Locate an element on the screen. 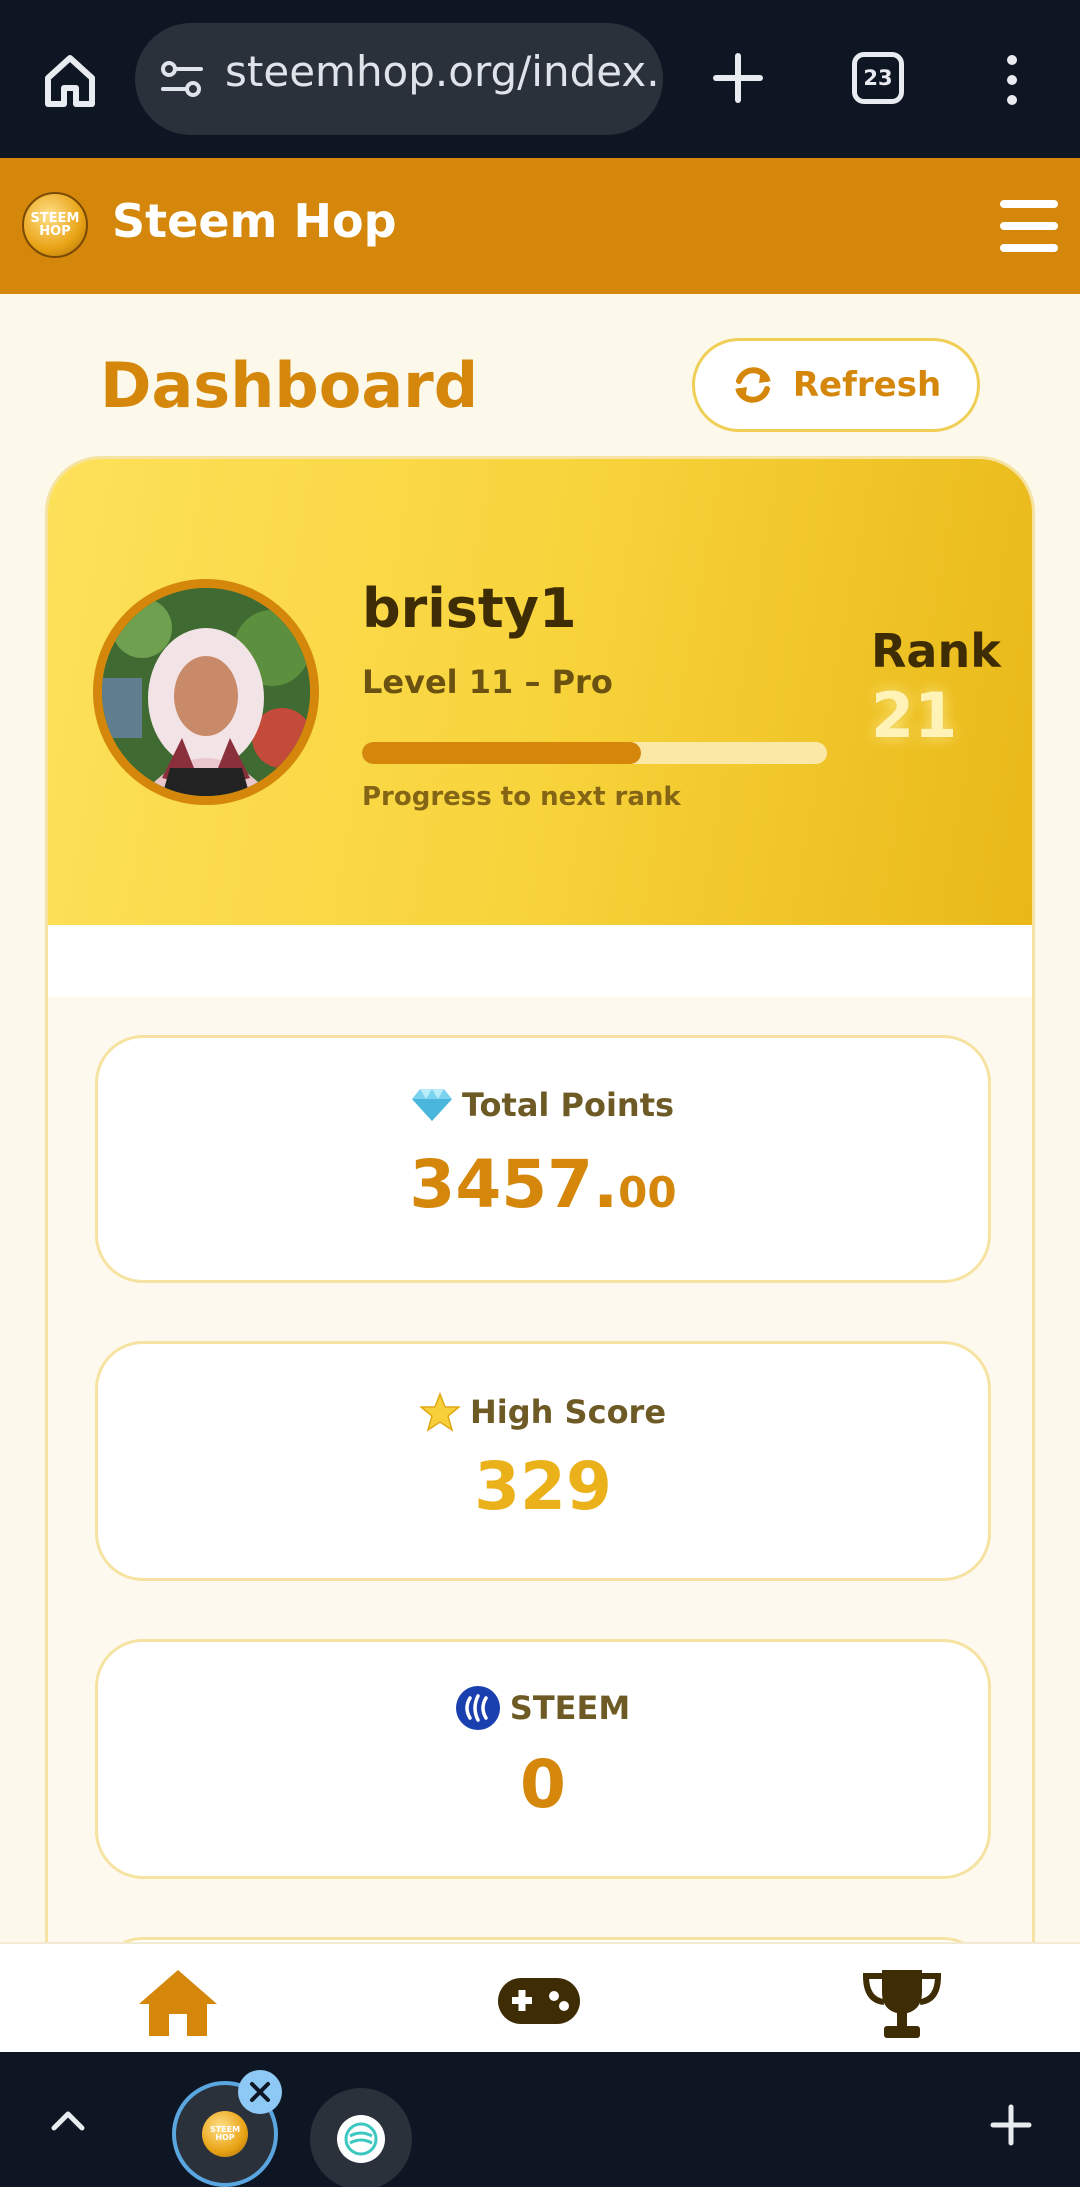  page-title: Dashboard is located at coordinates (289, 385).